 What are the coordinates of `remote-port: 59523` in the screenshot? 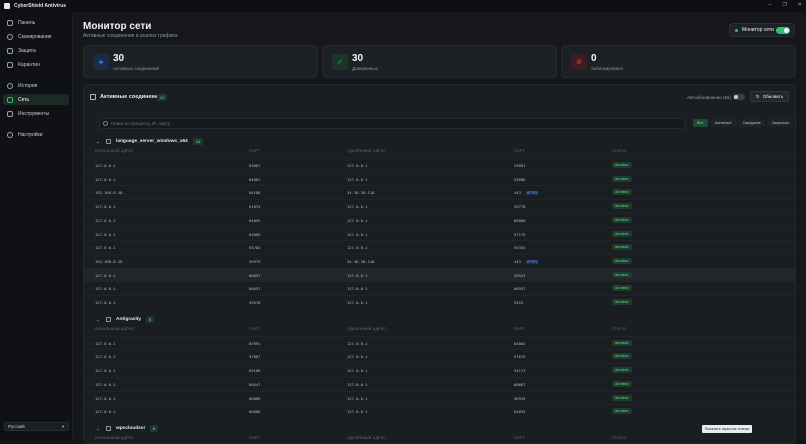 It's located at (520, 275).